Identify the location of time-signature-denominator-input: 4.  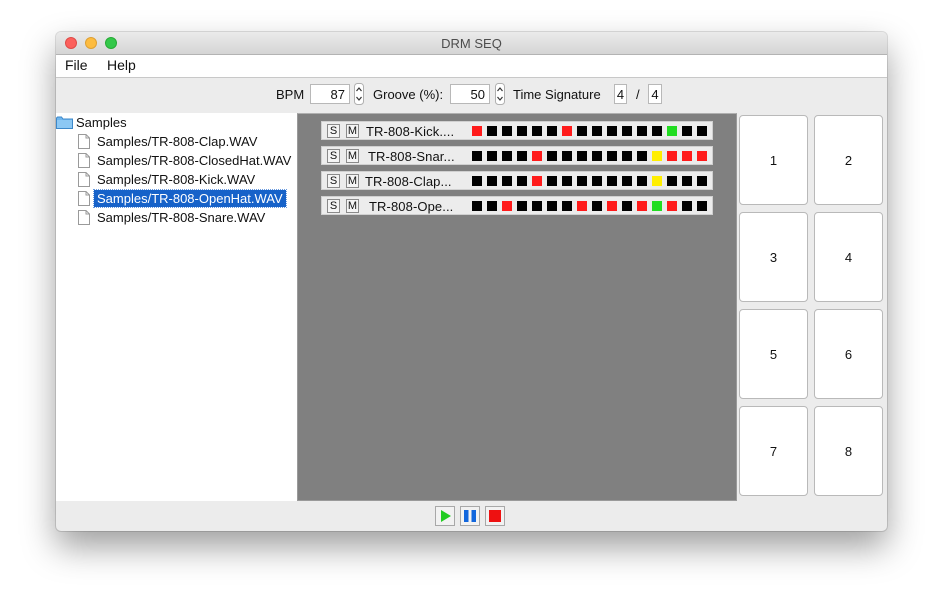
(655, 94).